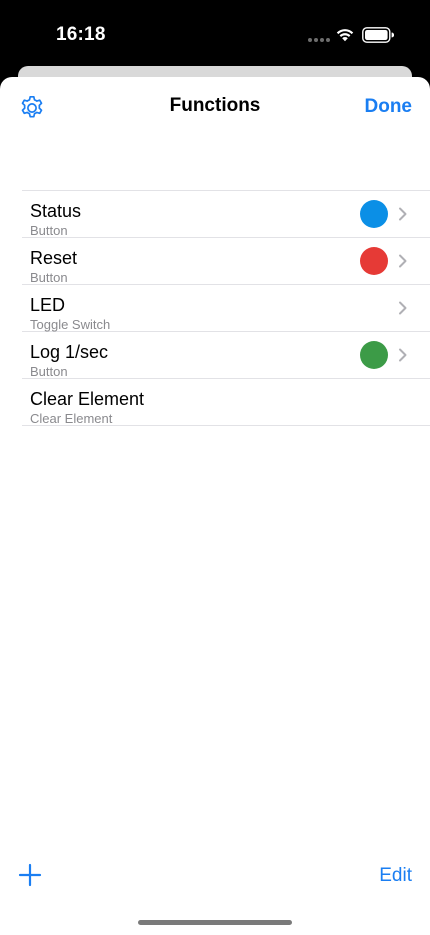  I want to click on done-button: Done, so click(389, 107).